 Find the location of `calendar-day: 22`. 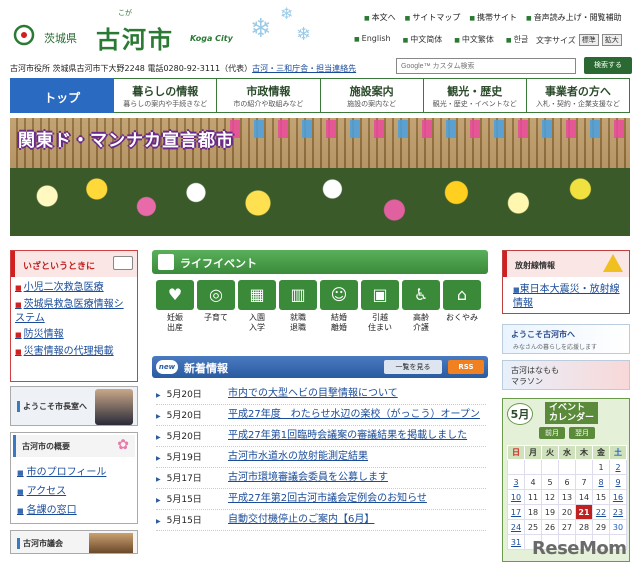

calendar-day: 22 is located at coordinates (601, 512).